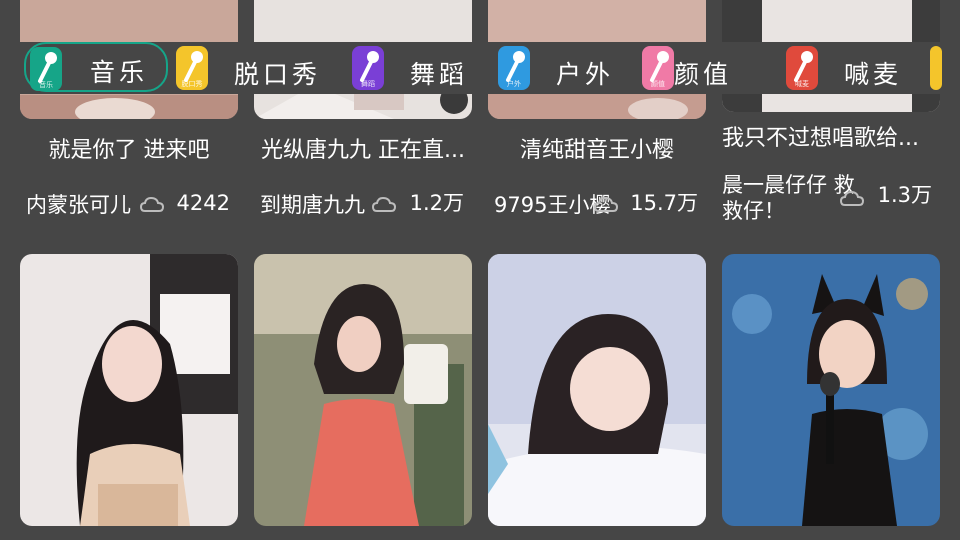  I want to click on room-meta: 到期唐九九 1.2万, so click(363, 205).